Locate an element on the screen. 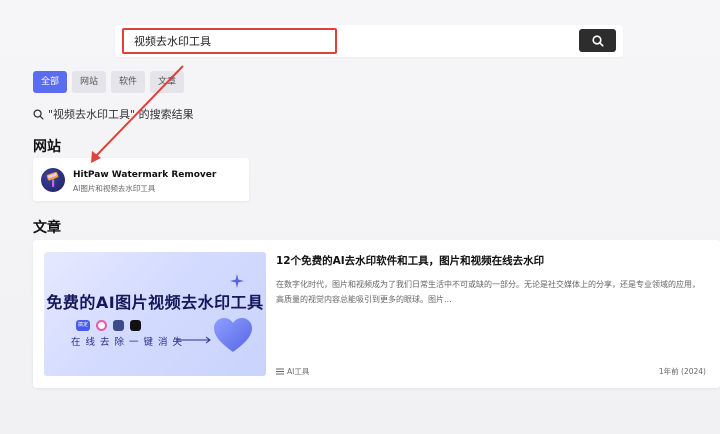 The height and width of the screenshot is (434, 720). results-caption: "视频去水印工具" 的搜索结果 is located at coordinates (113, 114).